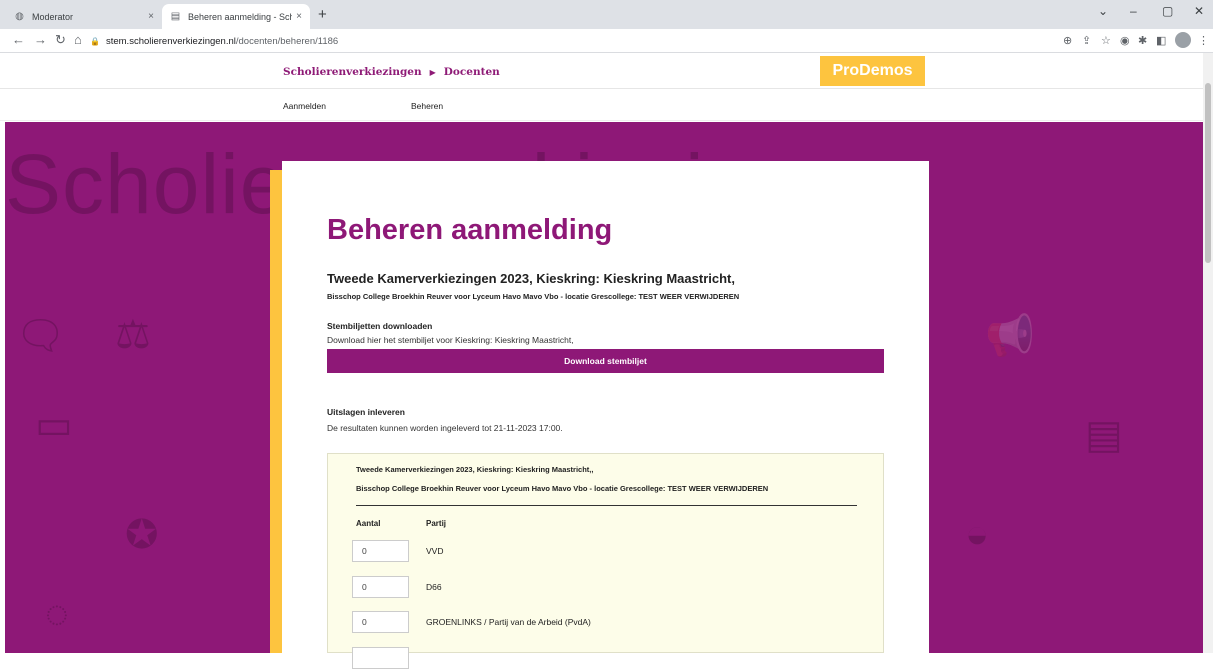 The width and height of the screenshot is (1213, 671). I want to click on divider, so click(606, 505).